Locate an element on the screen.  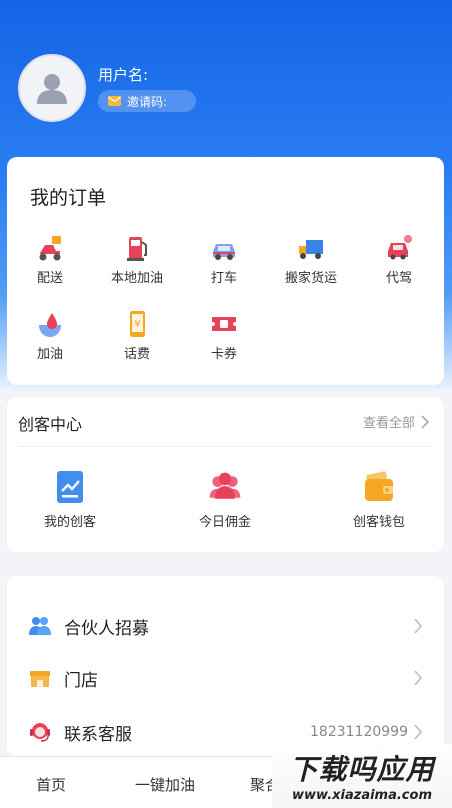
order-item-label: 配送 is located at coordinates (49, 278).